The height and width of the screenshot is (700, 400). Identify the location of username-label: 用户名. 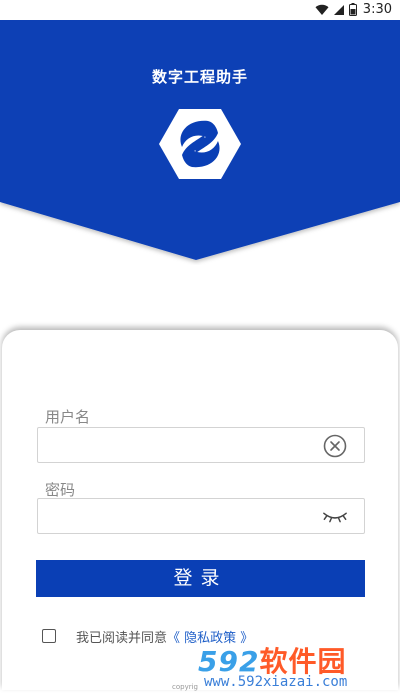
(68, 417).